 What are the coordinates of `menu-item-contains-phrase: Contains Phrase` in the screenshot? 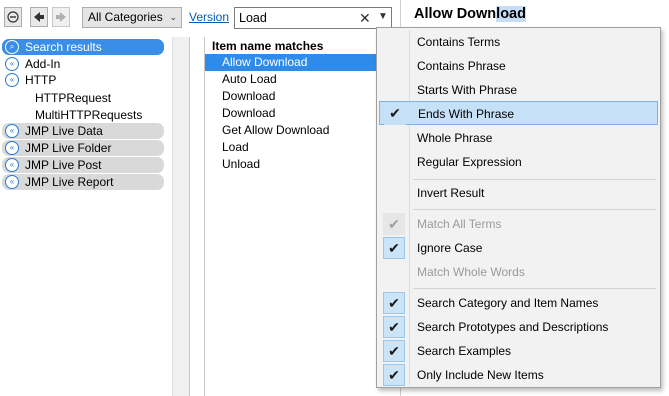 It's located at (518, 66).